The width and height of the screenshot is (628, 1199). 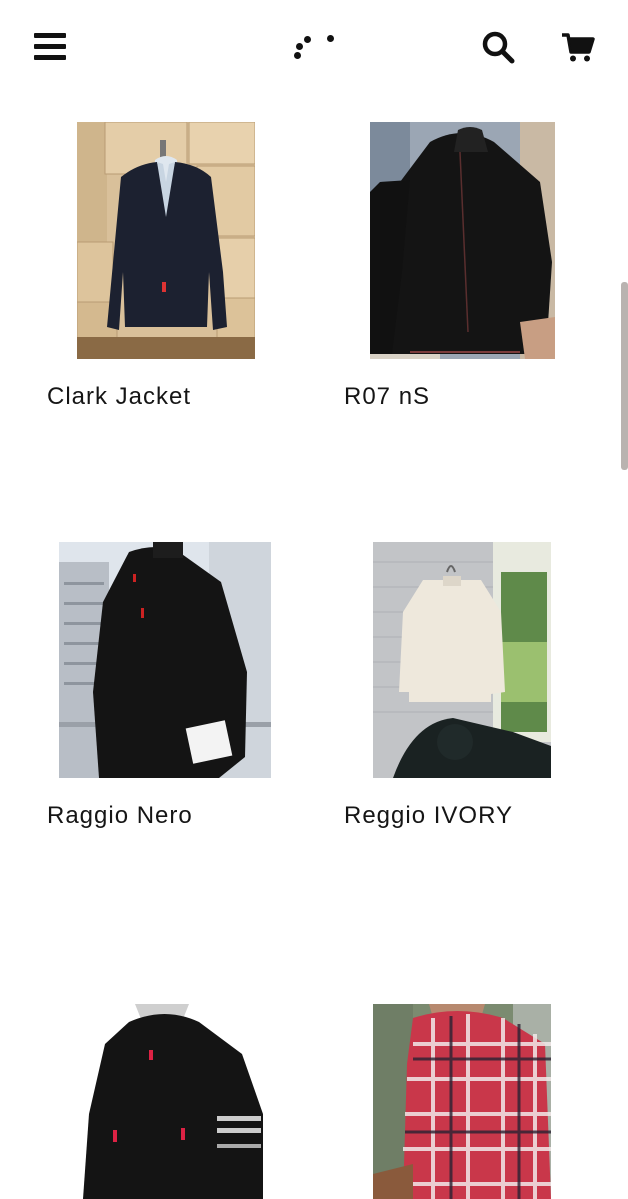 What do you see at coordinates (624, 376) in the screenshot?
I see `scrollbar` at bounding box center [624, 376].